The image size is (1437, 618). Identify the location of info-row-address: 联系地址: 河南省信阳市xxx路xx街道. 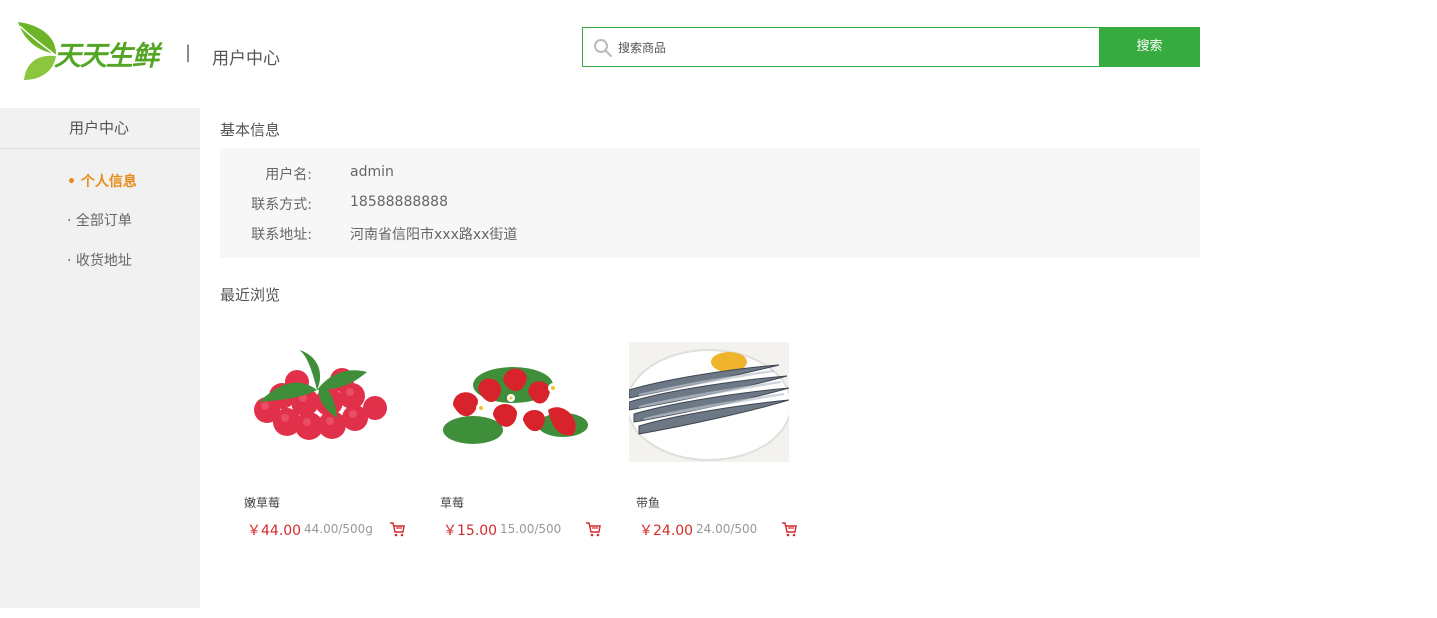
(710, 234).